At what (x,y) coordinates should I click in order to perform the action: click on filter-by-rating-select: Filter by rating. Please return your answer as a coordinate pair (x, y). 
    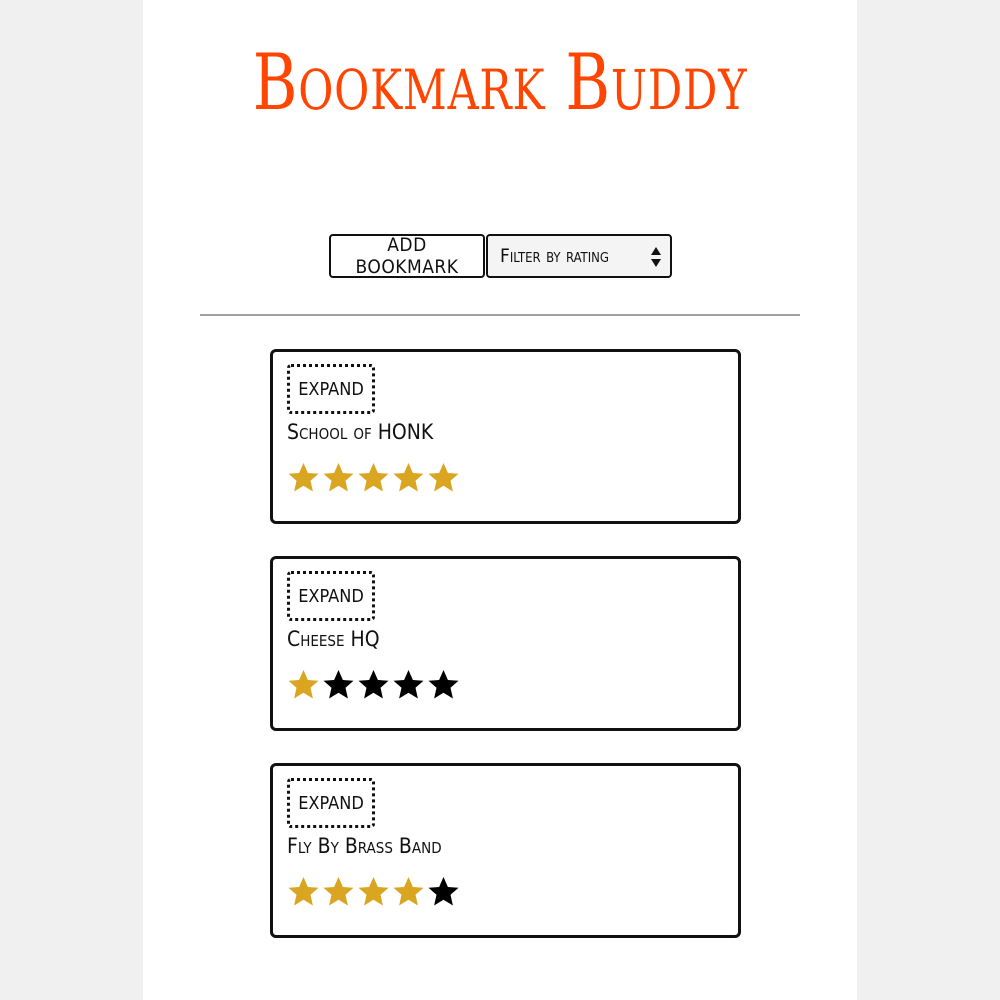
    Looking at the image, I should click on (579, 256).